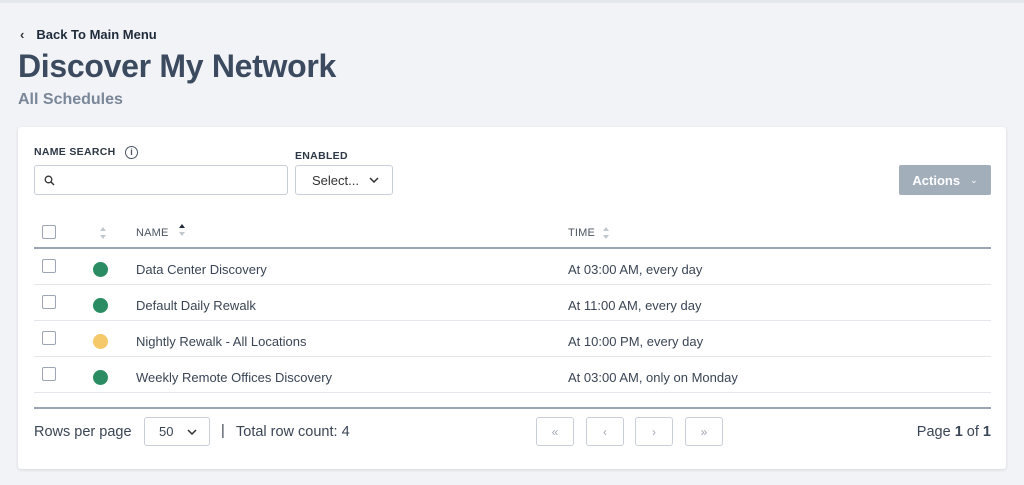 This screenshot has width=1024, height=485. I want to click on search-icon, so click(49, 180).